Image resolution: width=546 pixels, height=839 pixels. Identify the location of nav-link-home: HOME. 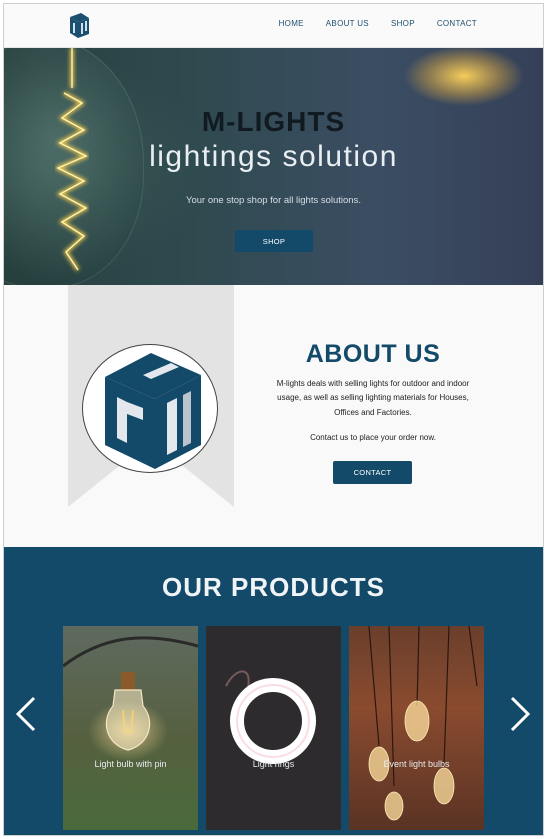
(291, 23).